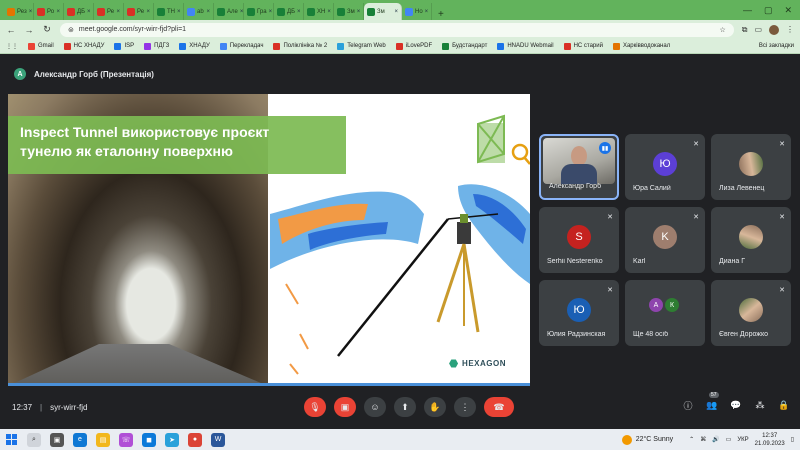 The height and width of the screenshot is (450, 800). Describe the element at coordinates (465, 407) in the screenshot. I see `more-options-button: ⋮` at that location.